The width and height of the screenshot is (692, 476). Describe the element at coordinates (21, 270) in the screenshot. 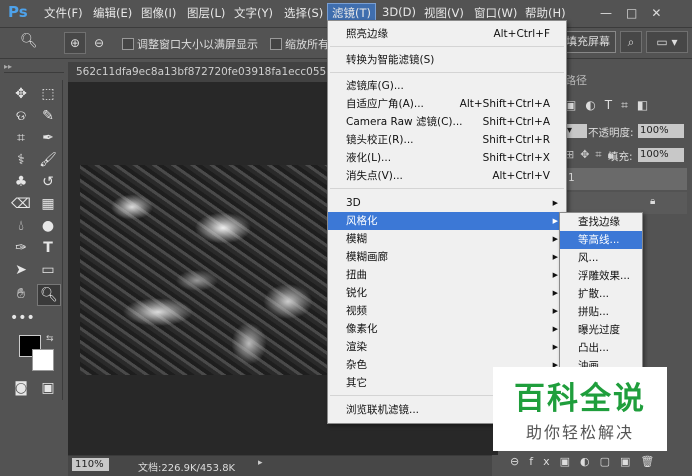

I see `path-selection-icon: ➤` at that location.